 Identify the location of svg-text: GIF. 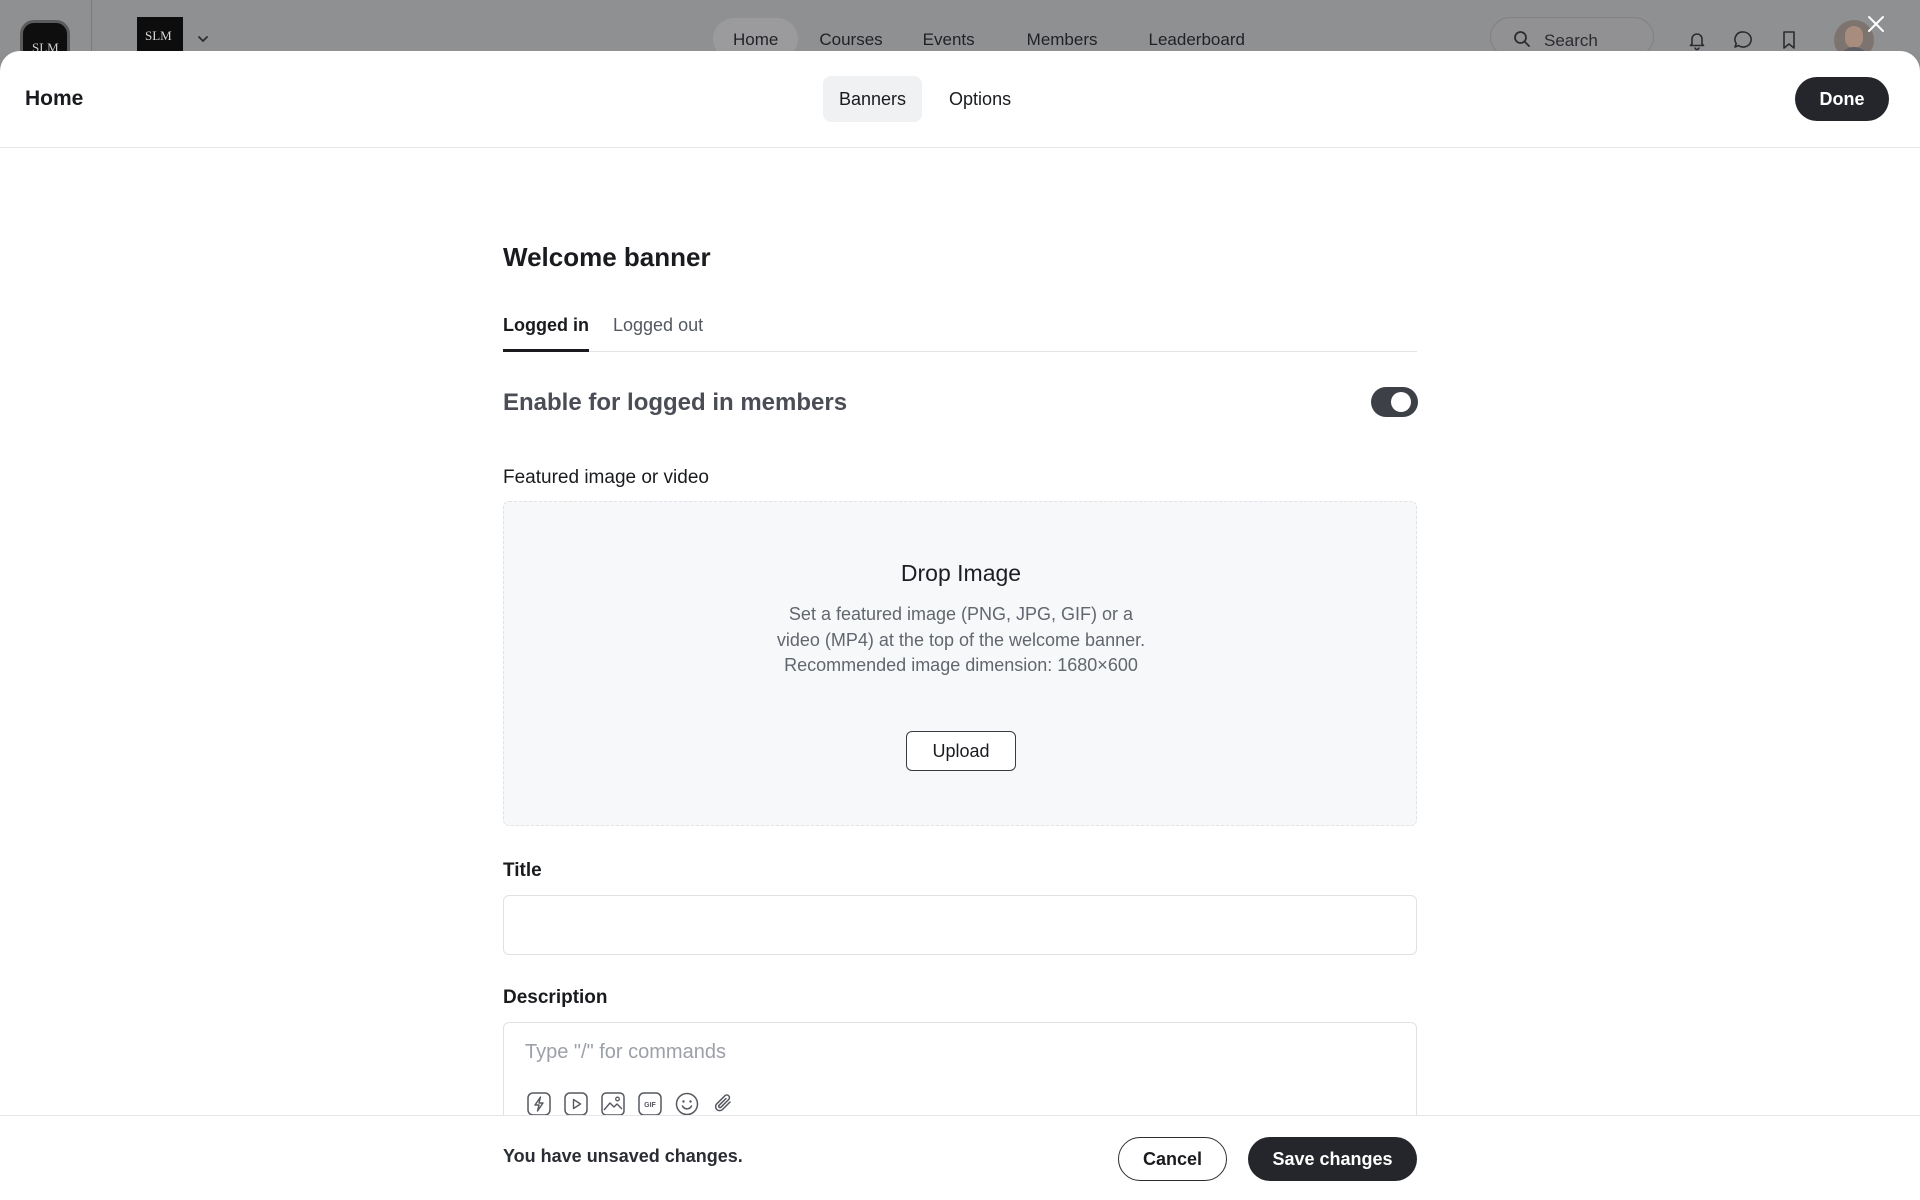
(650, 1105).